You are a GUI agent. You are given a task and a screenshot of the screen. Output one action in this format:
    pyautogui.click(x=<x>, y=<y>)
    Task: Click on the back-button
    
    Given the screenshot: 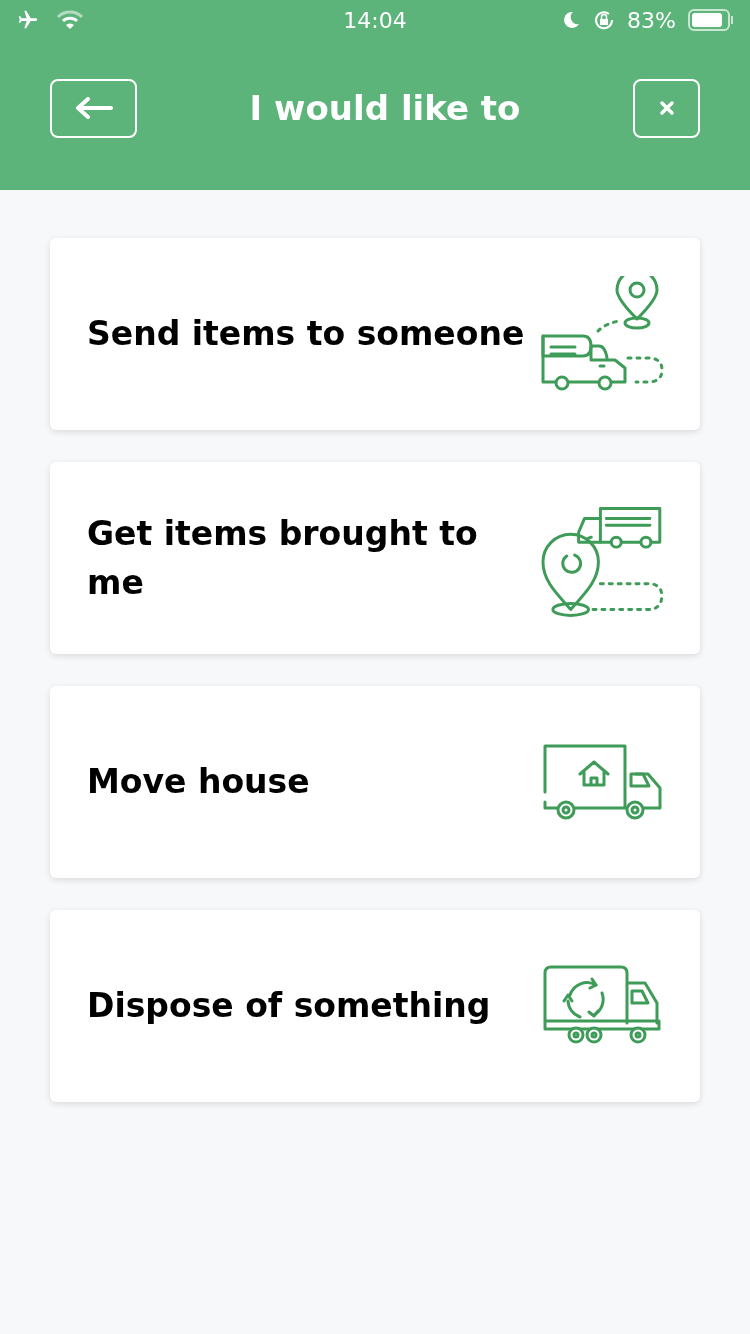 What is the action you would take?
    pyautogui.click(x=93, y=108)
    